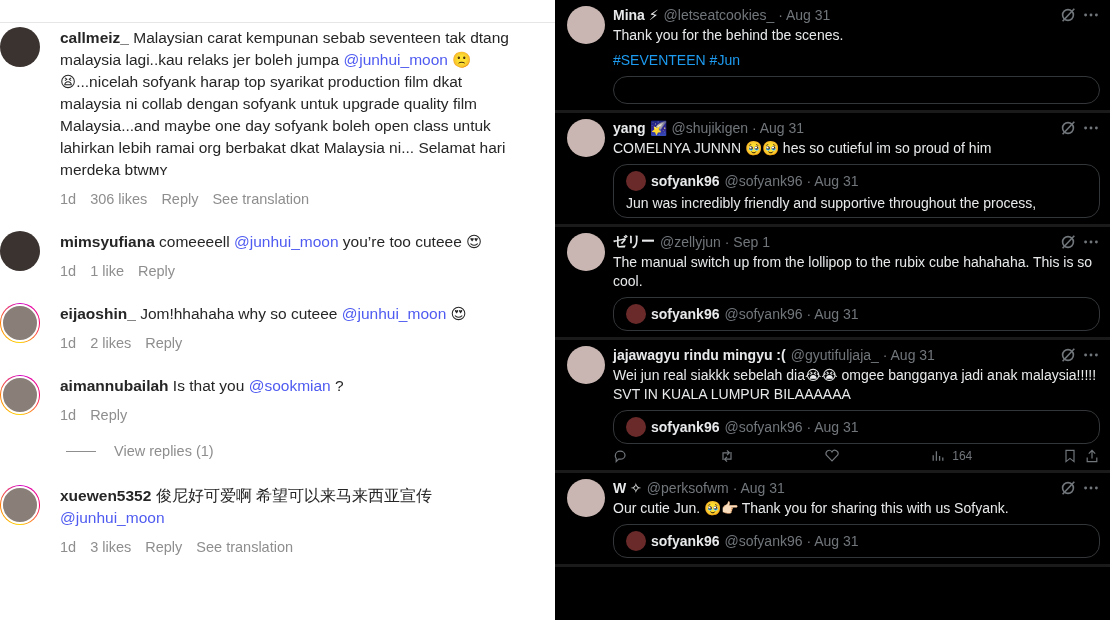 This screenshot has height=620, width=1110. What do you see at coordinates (264, 314) in the screenshot?
I see `comment-text: eijaoshin_ Jom!hhahaha why so cuteee @junhui_moon 😍` at bounding box center [264, 314].